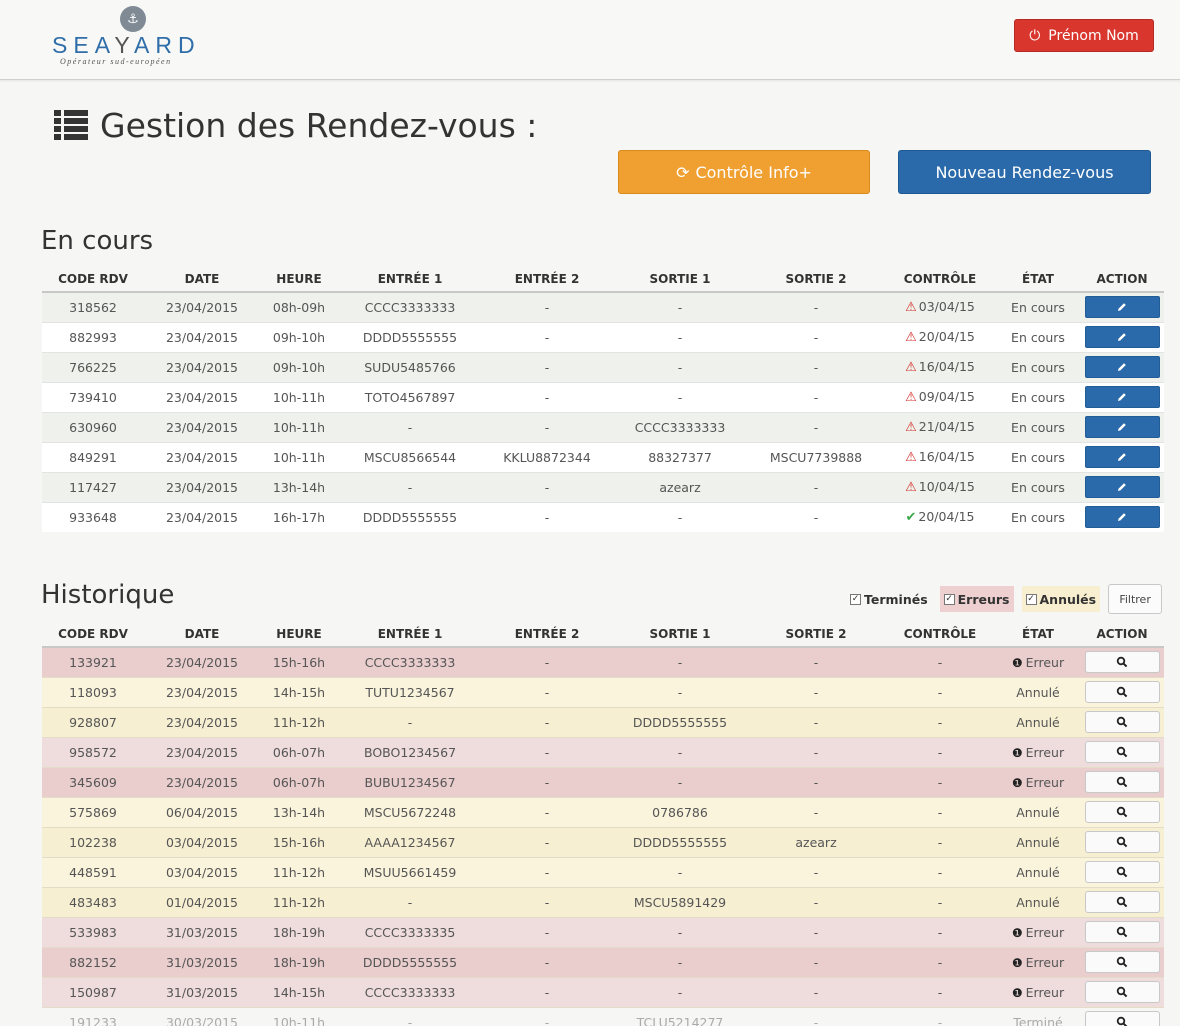  Describe the element at coordinates (940, 426) in the screenshot. I see `cell-controle: ⚠ 21/04/15` at that location.